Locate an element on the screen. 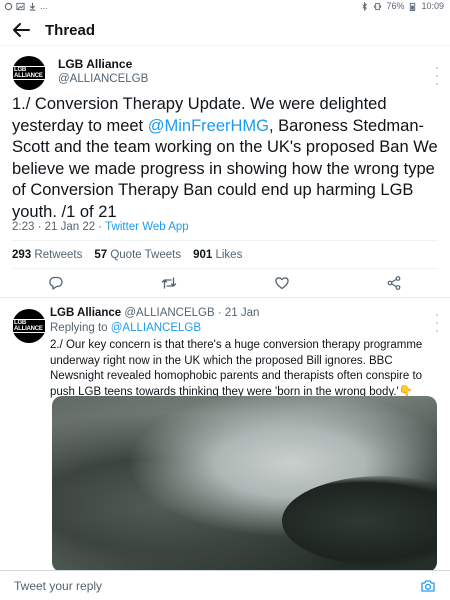  quotes-label: Quote Tweets is located at coordinates (146, 255).